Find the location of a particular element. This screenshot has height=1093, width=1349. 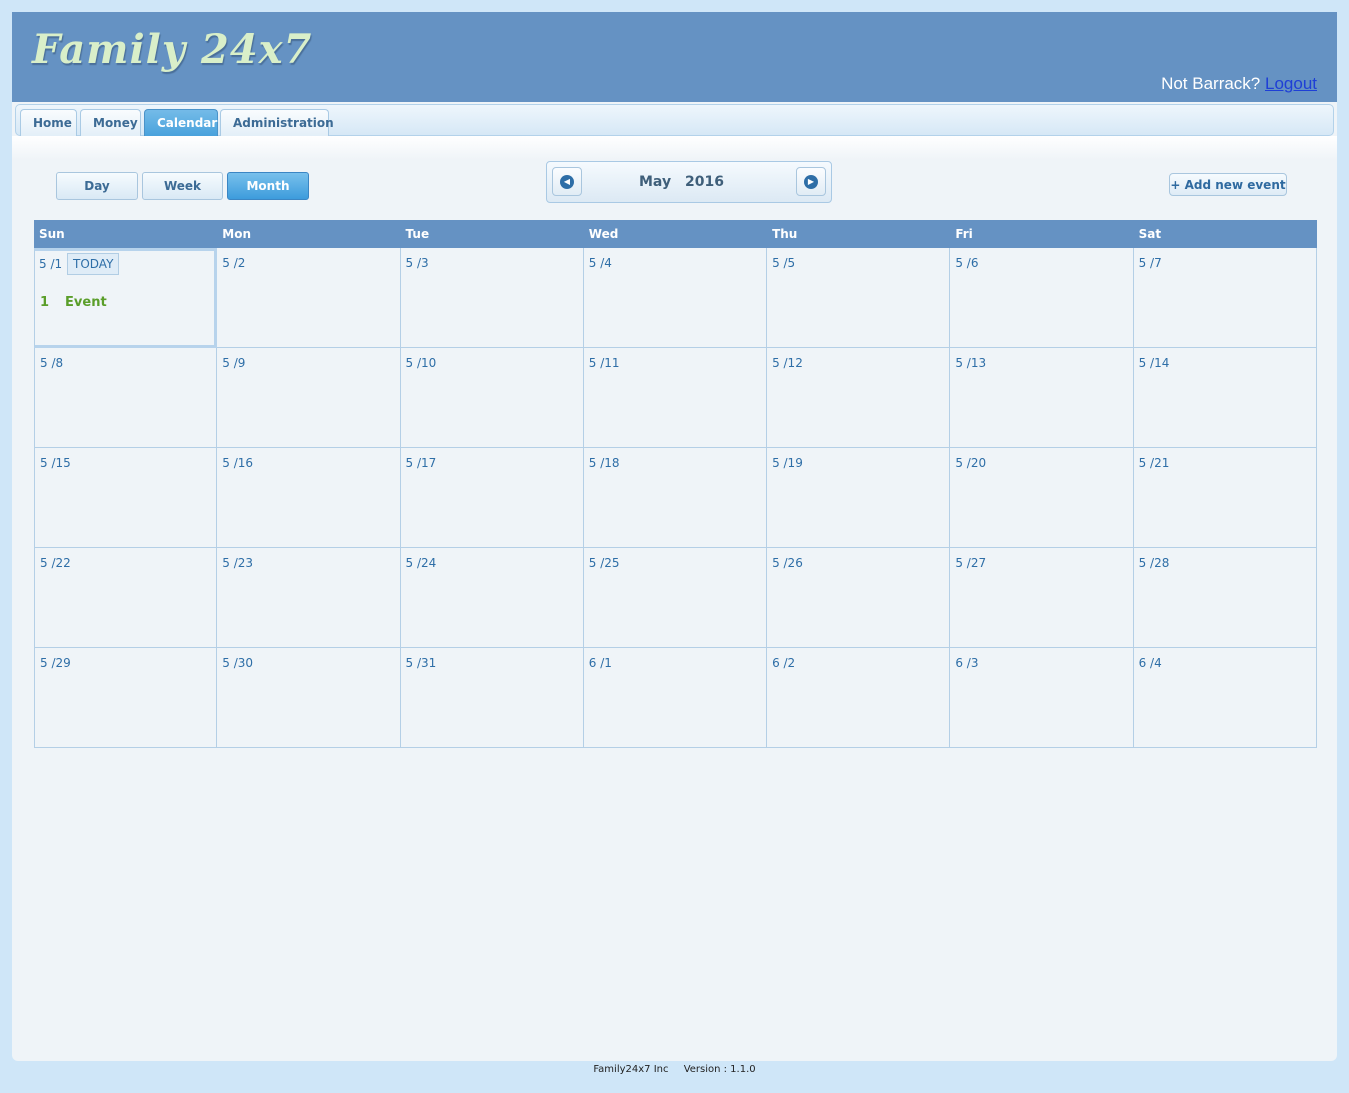

day-number: 5 /18 is located at coordinates (604, 463).